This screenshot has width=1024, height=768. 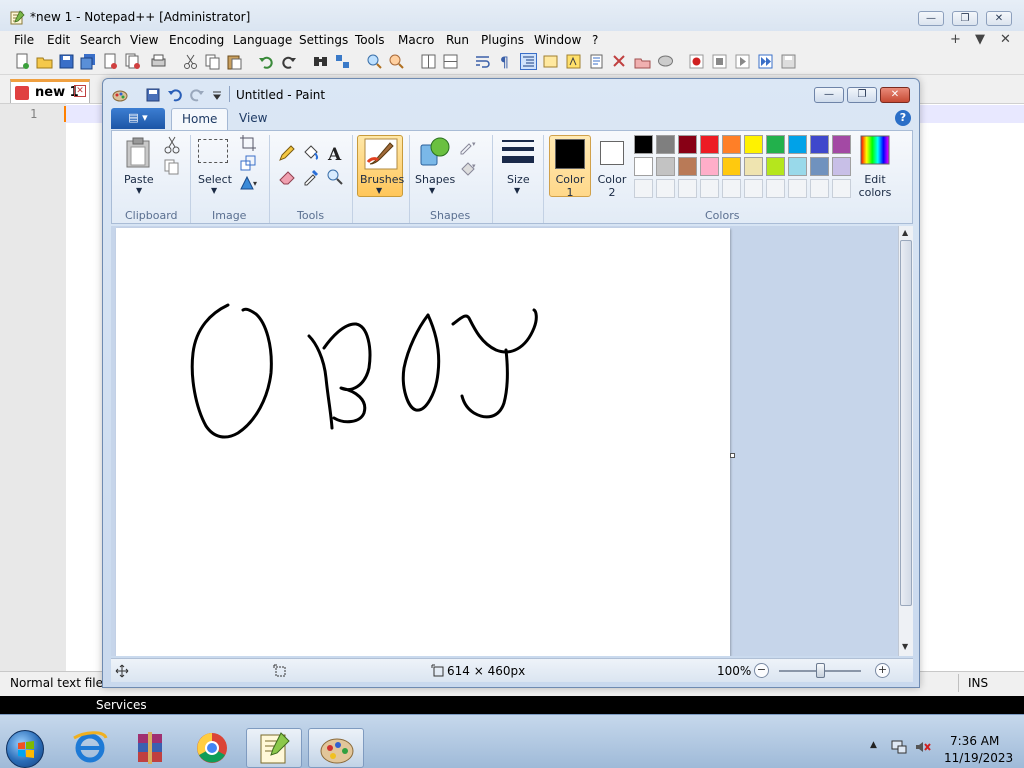 What do you see at coordinates (518, 152) in the screenshot?
I see `size-icon` at bounding box center [518, 152].